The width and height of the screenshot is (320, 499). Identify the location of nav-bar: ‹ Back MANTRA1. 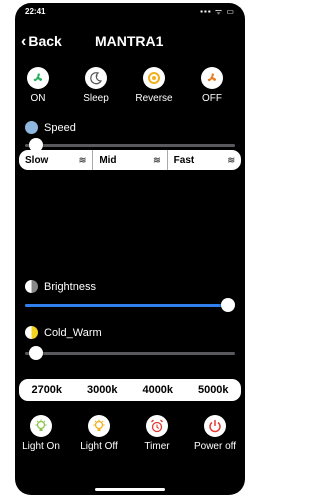
(130, 40).